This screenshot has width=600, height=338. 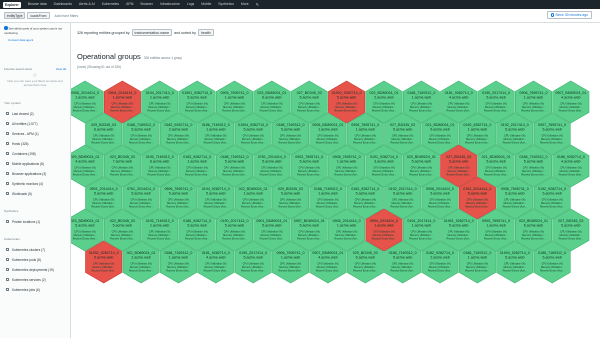 I want to click on entity-name: 01904_9282714_0, so click(x=253, y=125).